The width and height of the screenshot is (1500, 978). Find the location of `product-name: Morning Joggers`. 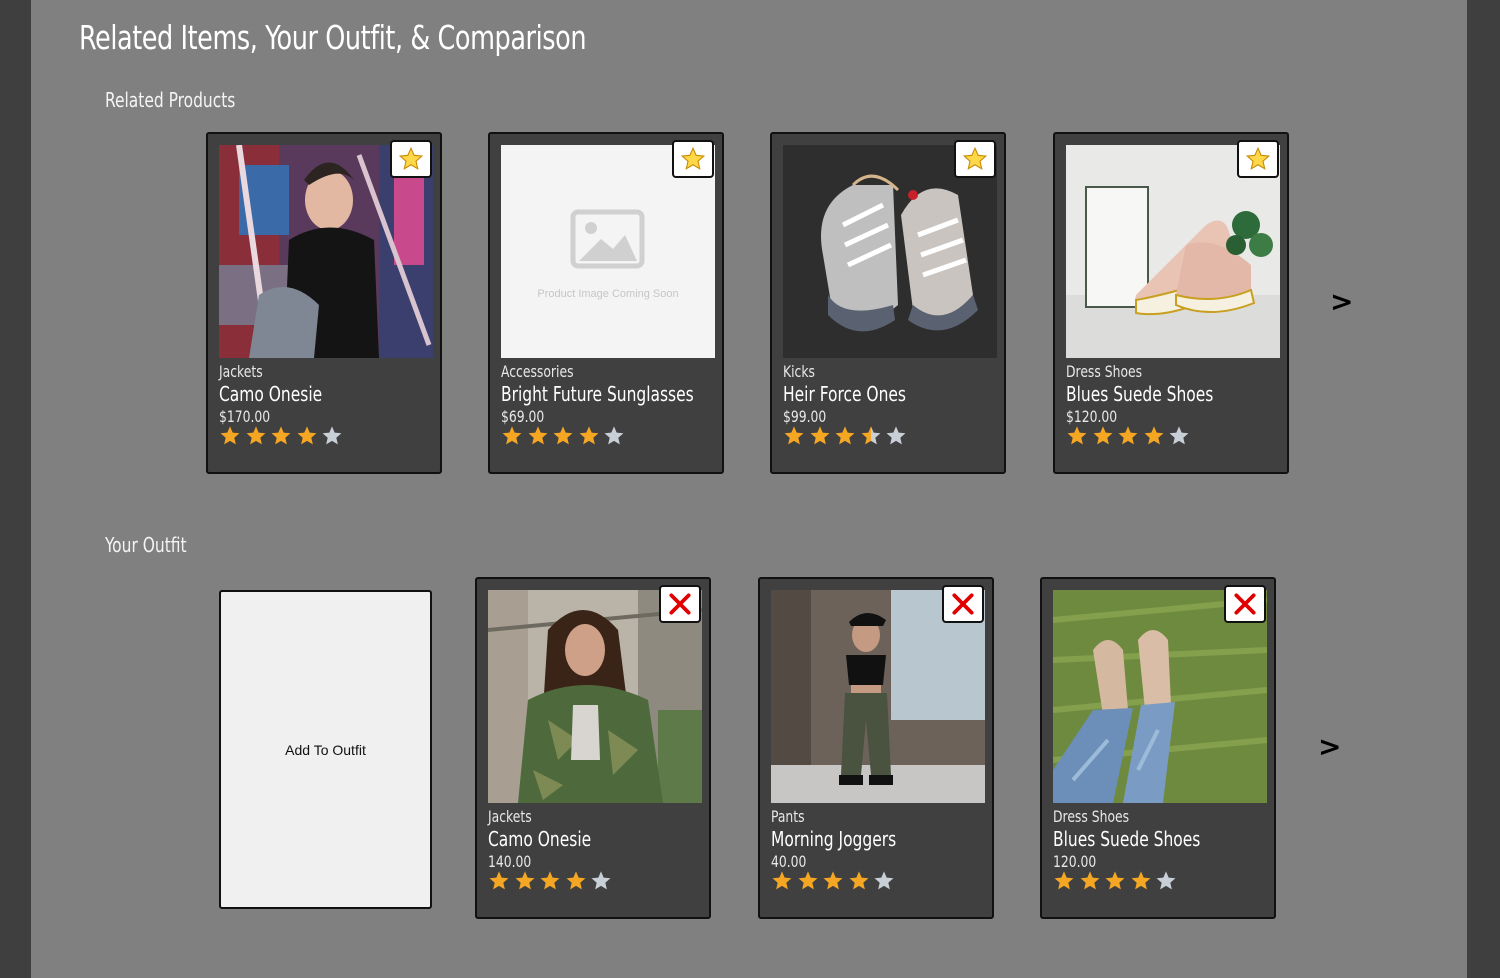

product-name: Morning Joggers is located at coordinates (834, 839).